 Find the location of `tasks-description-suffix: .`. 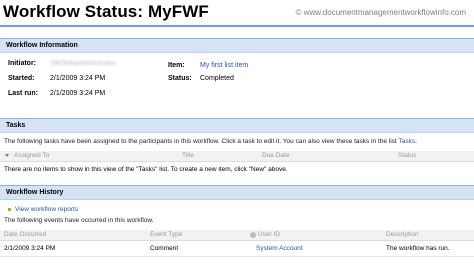

tasks-description-suffix: . is located at coordinates (416, 141).